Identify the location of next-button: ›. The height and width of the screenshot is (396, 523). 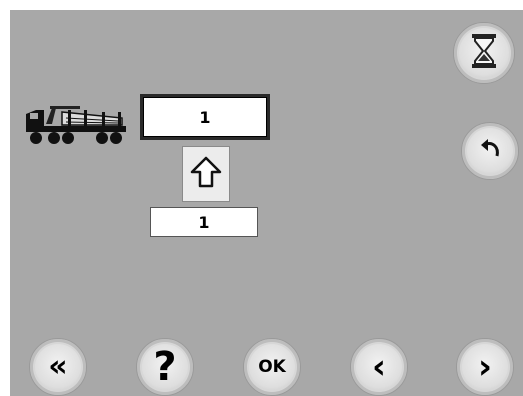
(485, 367).